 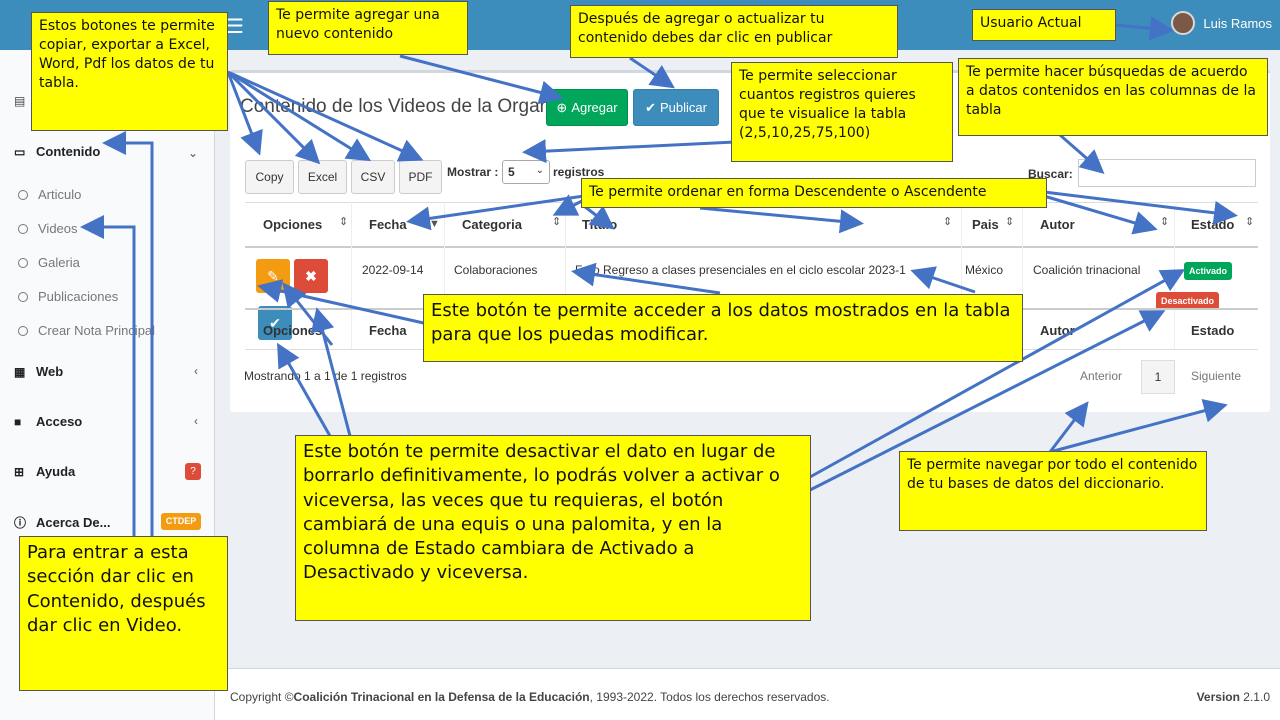 I want to click on records-label: registros, so click(x=579, y=172).